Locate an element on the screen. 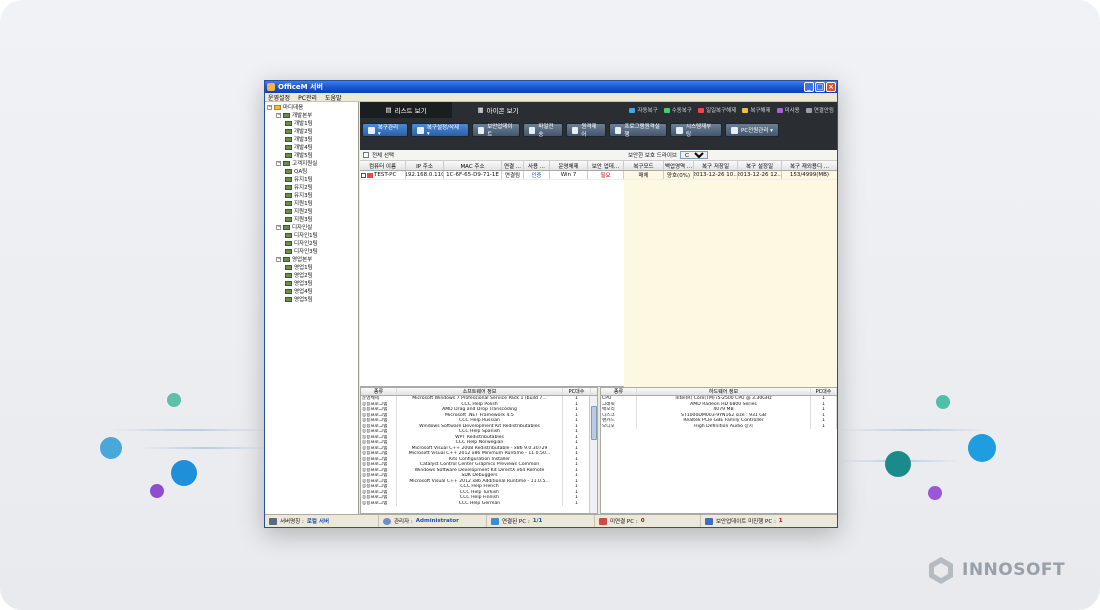 This screenshot has width=1100, height=610. grid-cell: 1C-6F-65-D9-71-1E is located at coordinates (473, 175).